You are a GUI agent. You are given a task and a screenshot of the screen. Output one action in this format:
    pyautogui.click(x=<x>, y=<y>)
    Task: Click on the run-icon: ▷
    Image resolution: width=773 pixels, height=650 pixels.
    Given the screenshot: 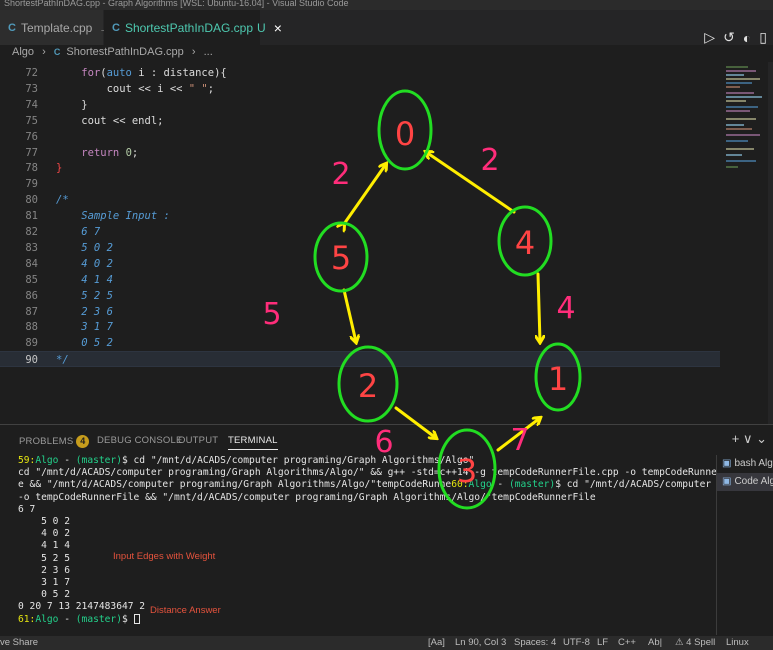 What is the action you would take?
    pyautogui.click(x=709, y=37)
    